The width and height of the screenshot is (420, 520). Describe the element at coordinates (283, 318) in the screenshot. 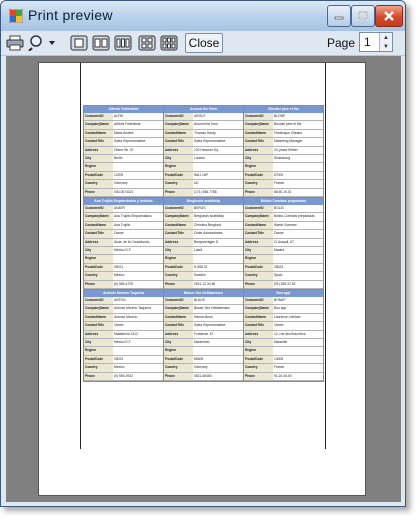

I see `customer-field-row: ContactName Laurence Lebihan` at that location.